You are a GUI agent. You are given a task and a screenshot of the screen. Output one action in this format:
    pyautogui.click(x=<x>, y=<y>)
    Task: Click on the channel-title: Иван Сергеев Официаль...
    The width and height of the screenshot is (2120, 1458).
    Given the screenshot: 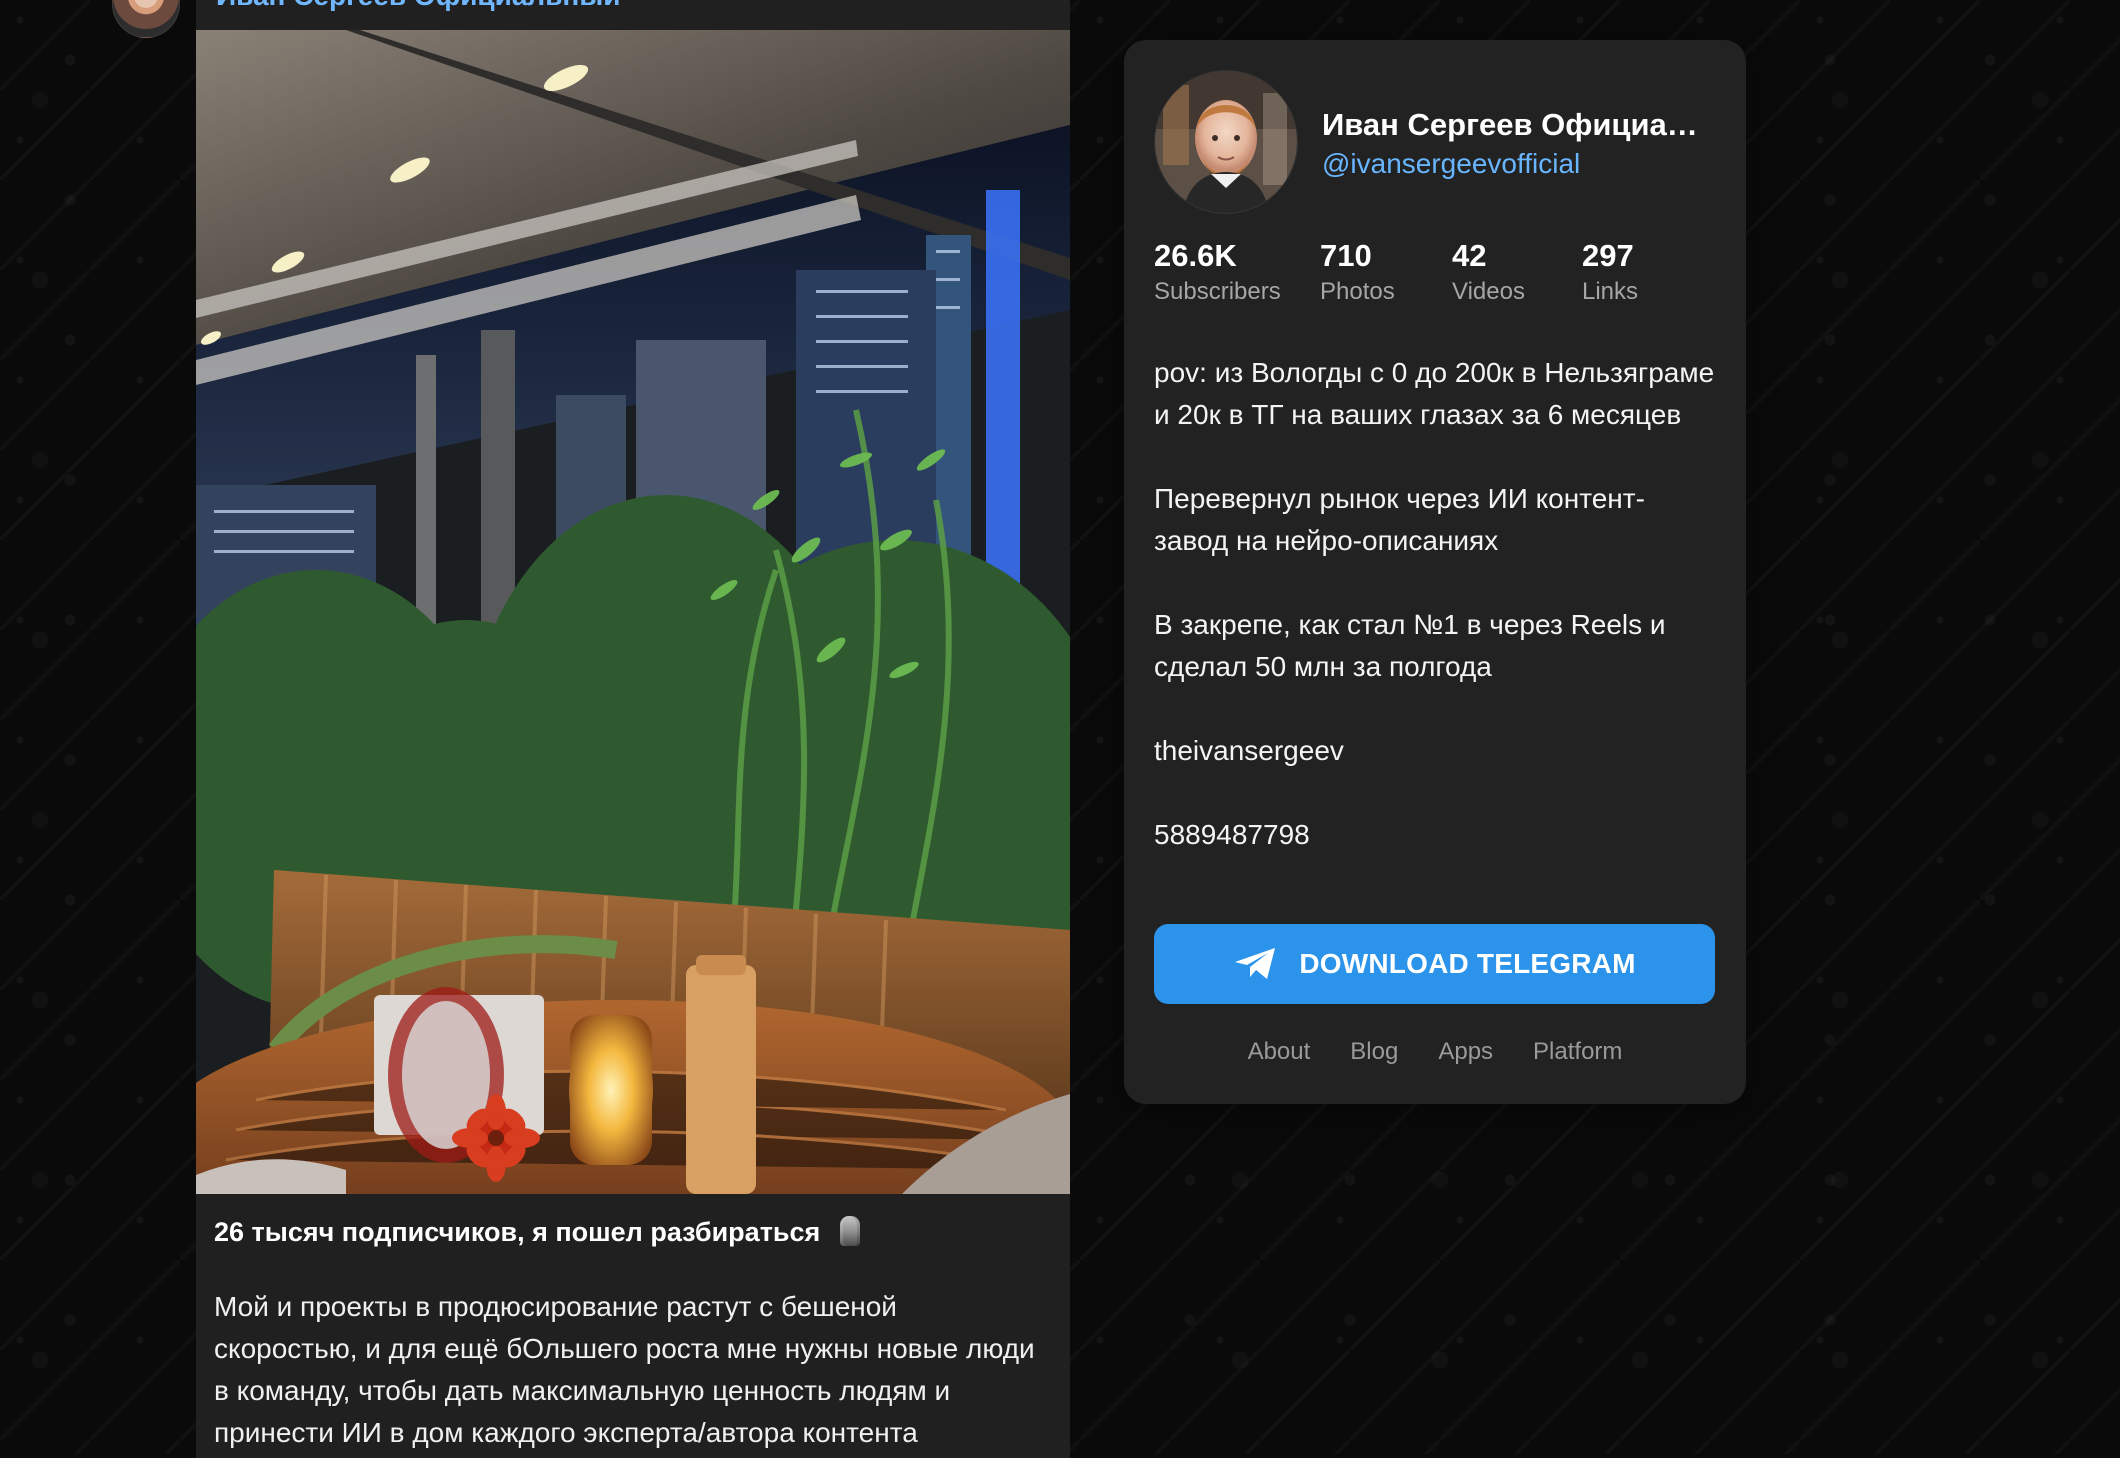 What is the action you would take?
    pyautogui.click(x=1517, y=124)
    